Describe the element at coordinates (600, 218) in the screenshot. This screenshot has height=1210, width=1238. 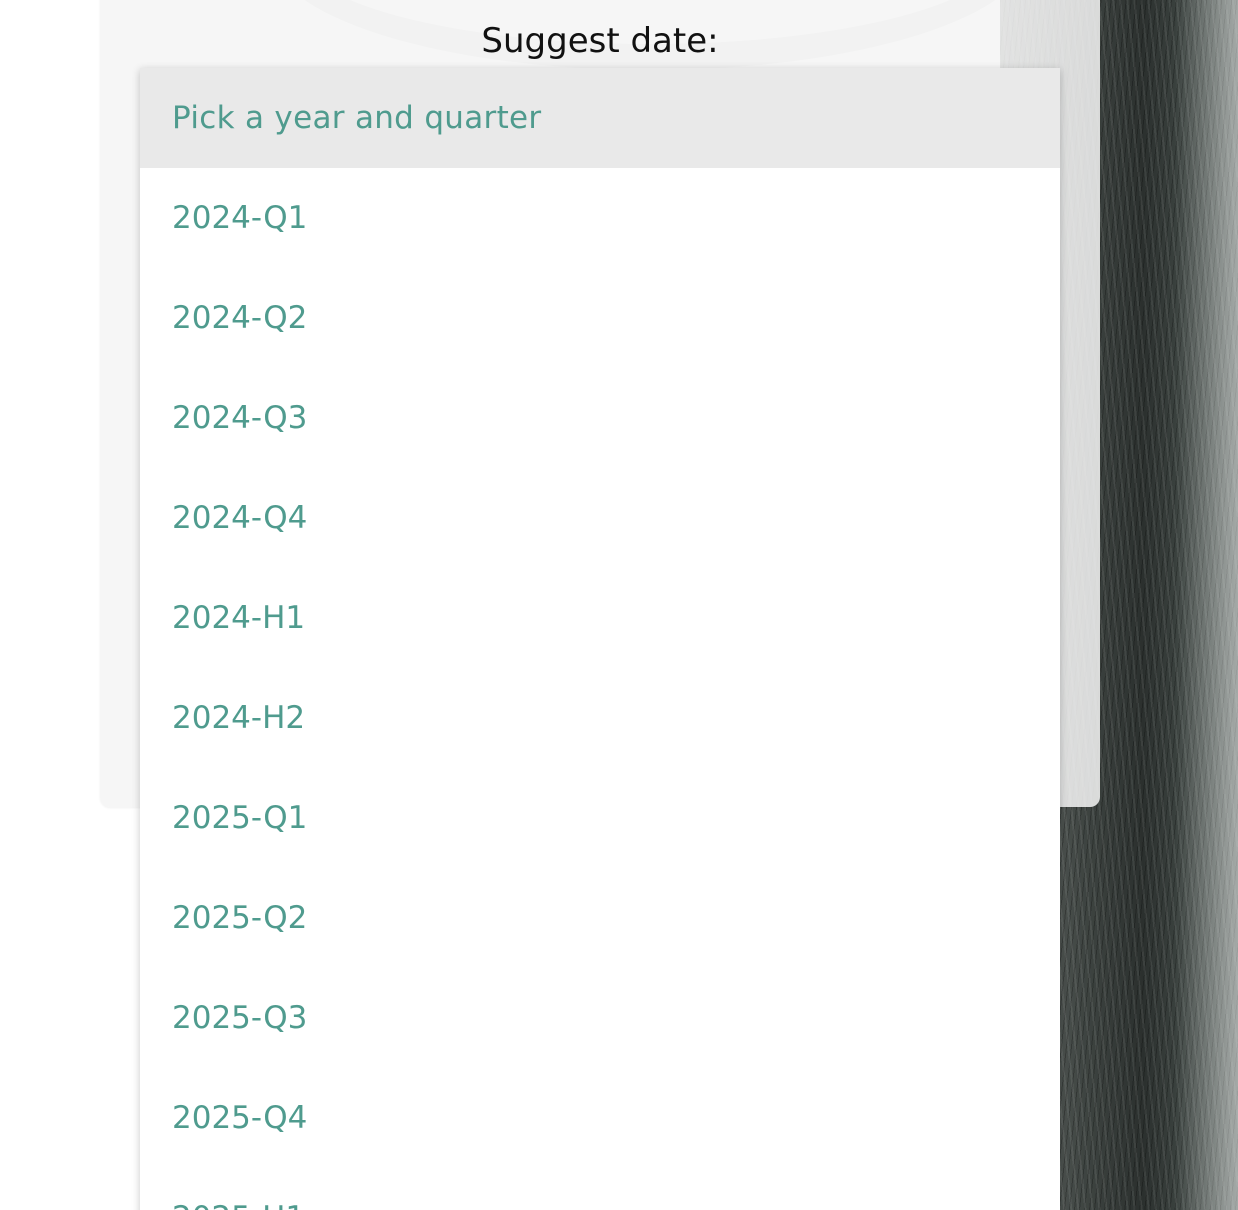
I see `dropdown-option: 2024-Q1` at that location.